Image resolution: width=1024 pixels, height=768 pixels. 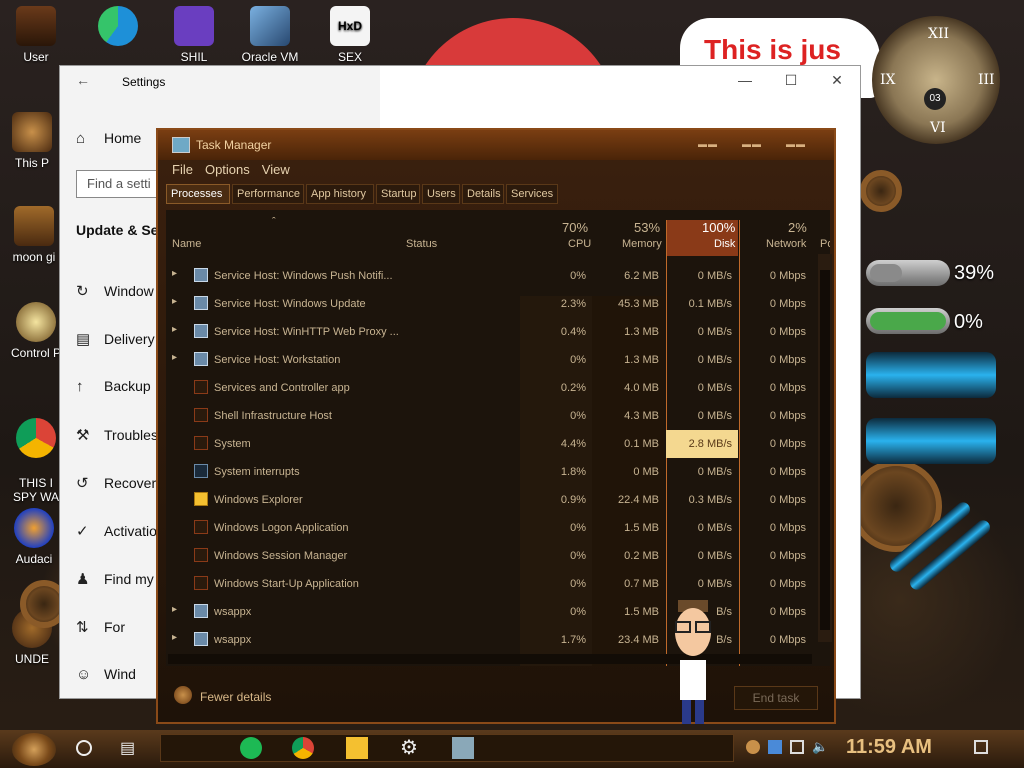 What do you see at coordinates (113, 393) in the screenshot?
I see `settings-item-backup: ↑ Backup` at bounding box center [113, 393].